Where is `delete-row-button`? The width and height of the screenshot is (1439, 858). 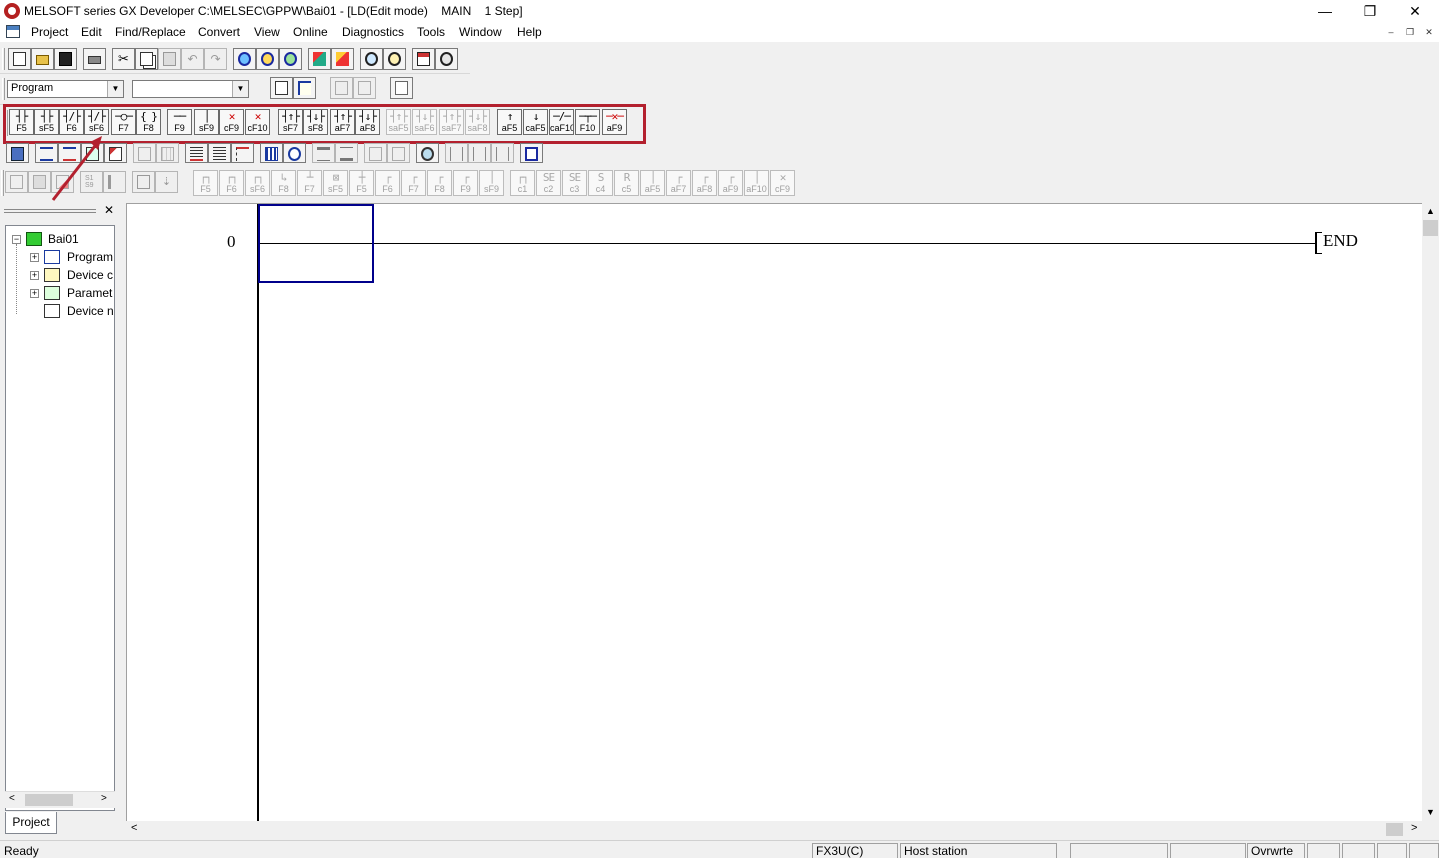
delete-row-button is located at coordinates (479, 153).